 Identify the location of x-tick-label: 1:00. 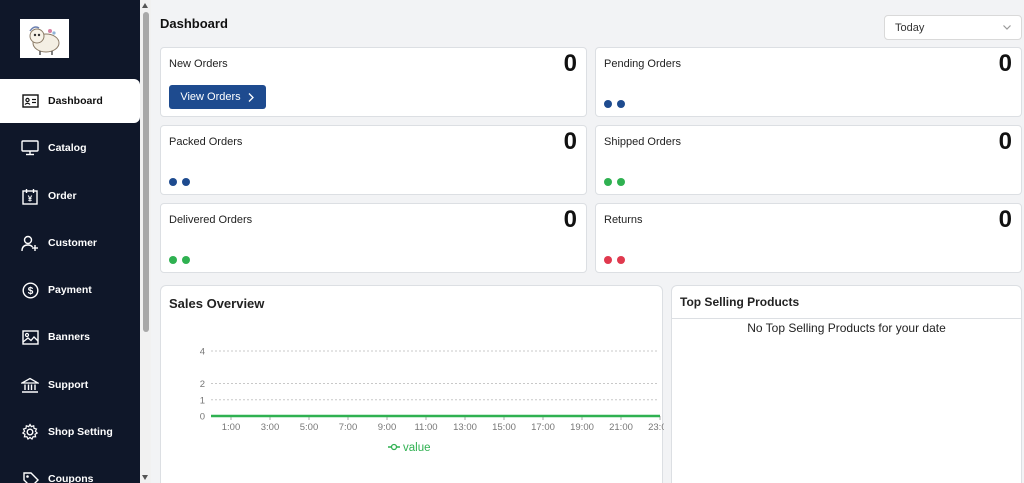
(231, 427).